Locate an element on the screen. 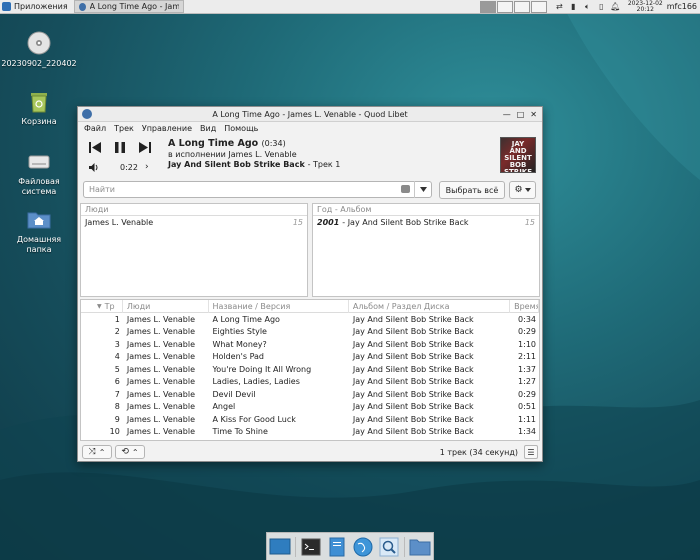 The width and height of the screenshot is (700, 560). column-title: Название / Версия is located at coordinates (279, 306).